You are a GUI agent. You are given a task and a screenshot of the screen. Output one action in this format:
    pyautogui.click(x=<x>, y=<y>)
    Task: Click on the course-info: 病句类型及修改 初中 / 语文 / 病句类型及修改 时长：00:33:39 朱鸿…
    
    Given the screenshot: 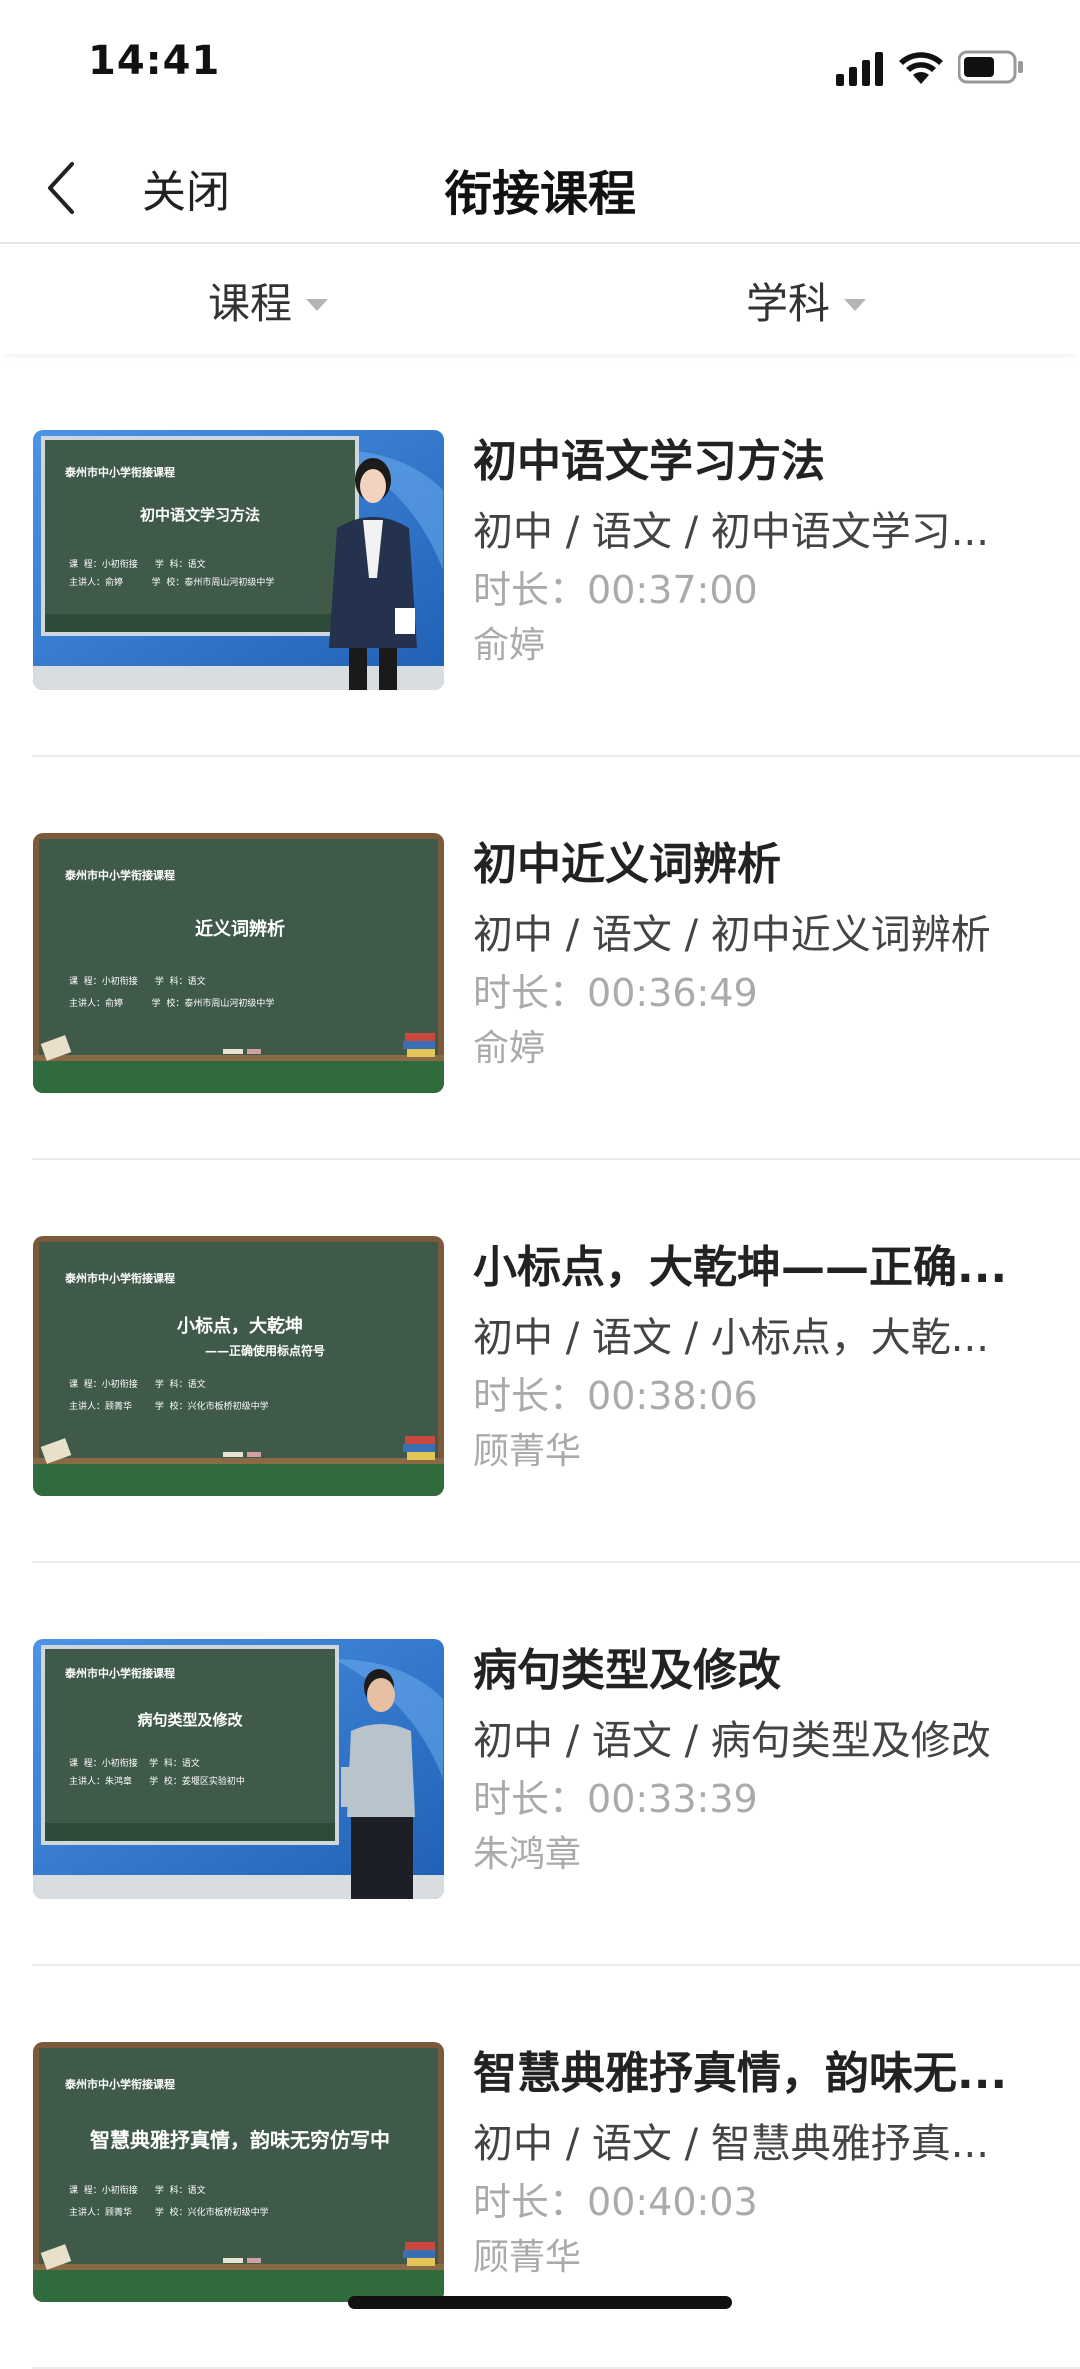 What is the action you would take?
    pyautogui.click(x=743, y=1761)
    